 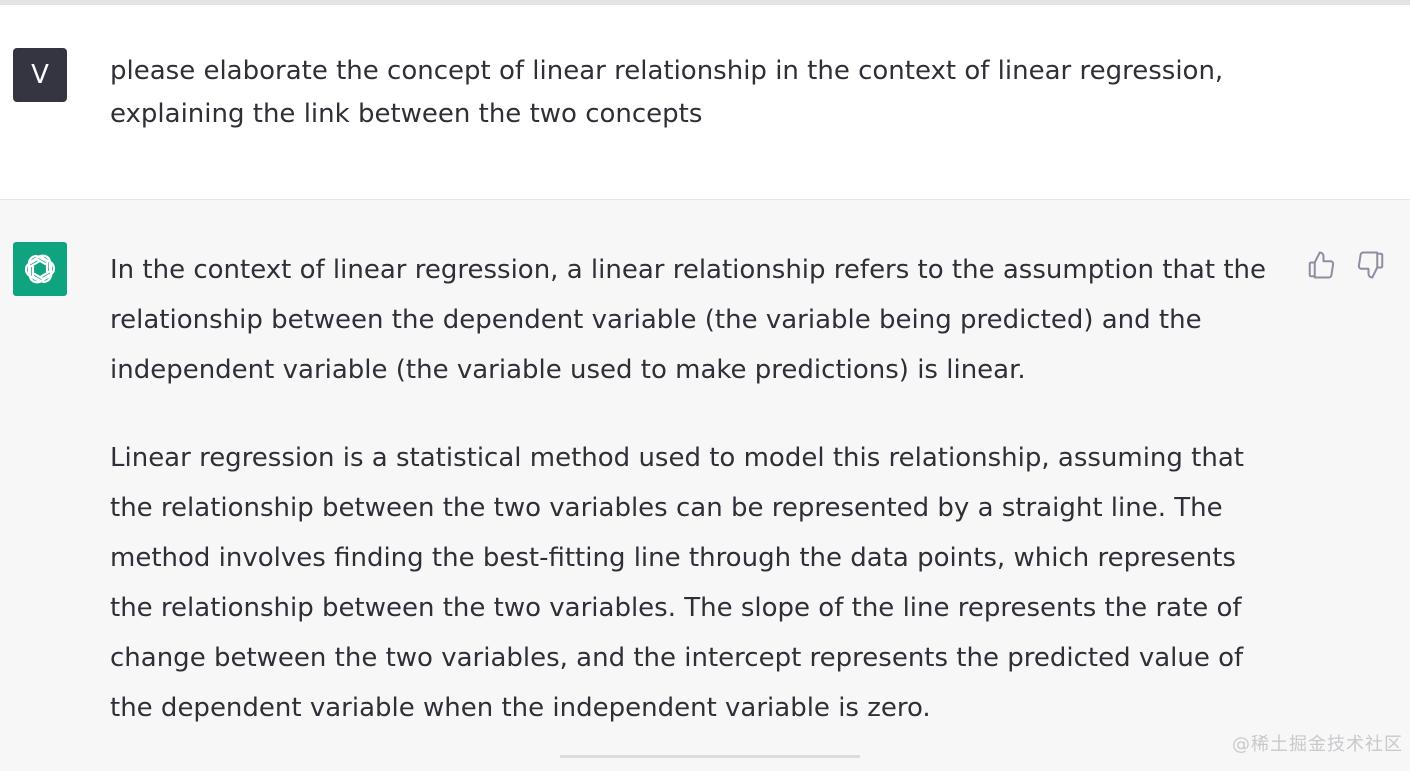 I want to click on assistant-avatar, so click(x=40, y=269).